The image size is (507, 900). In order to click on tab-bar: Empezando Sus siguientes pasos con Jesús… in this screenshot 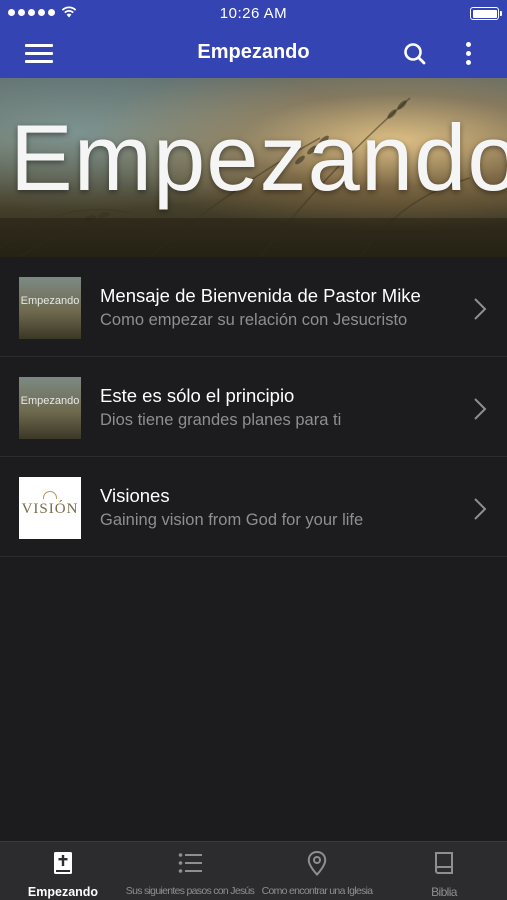, I will do `click(253, 870)`.